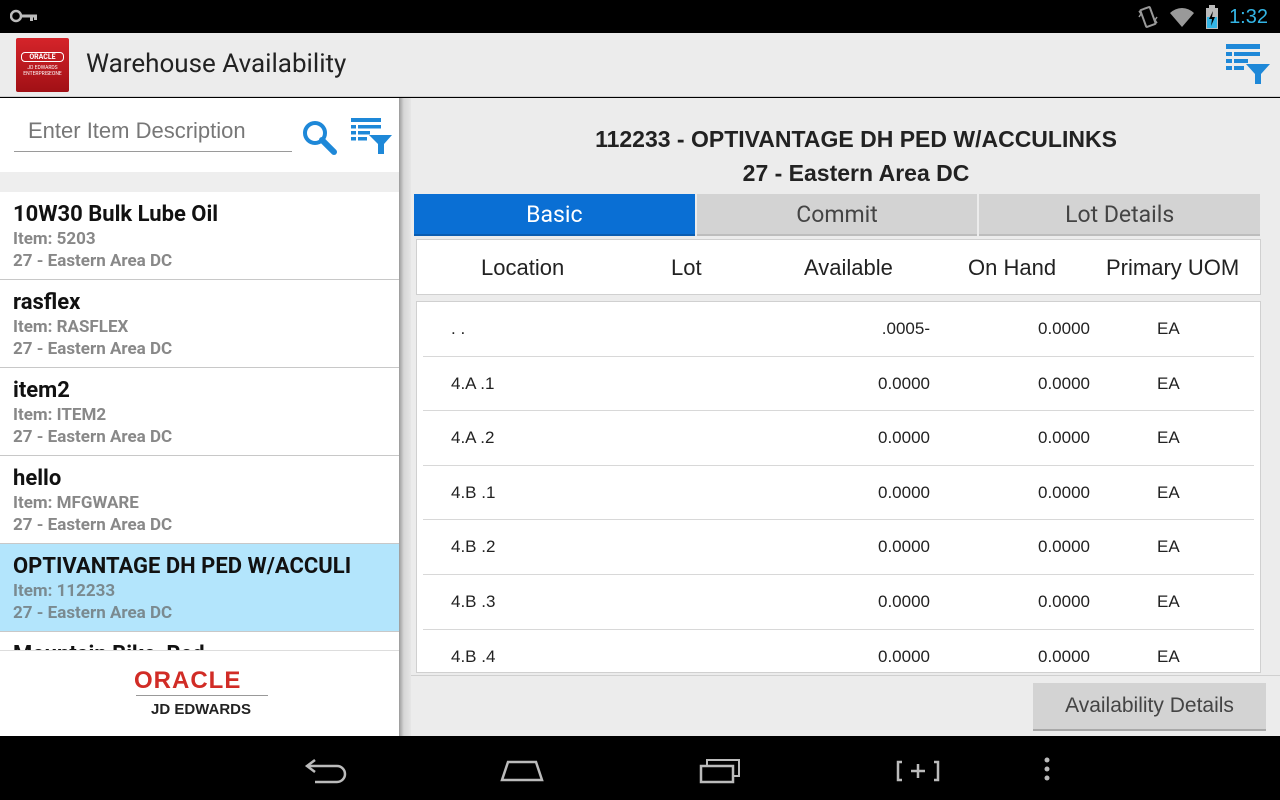 The image size is (1280, 800). I want to click on oracle-wordmark: ORACLE, so click(188, 680).